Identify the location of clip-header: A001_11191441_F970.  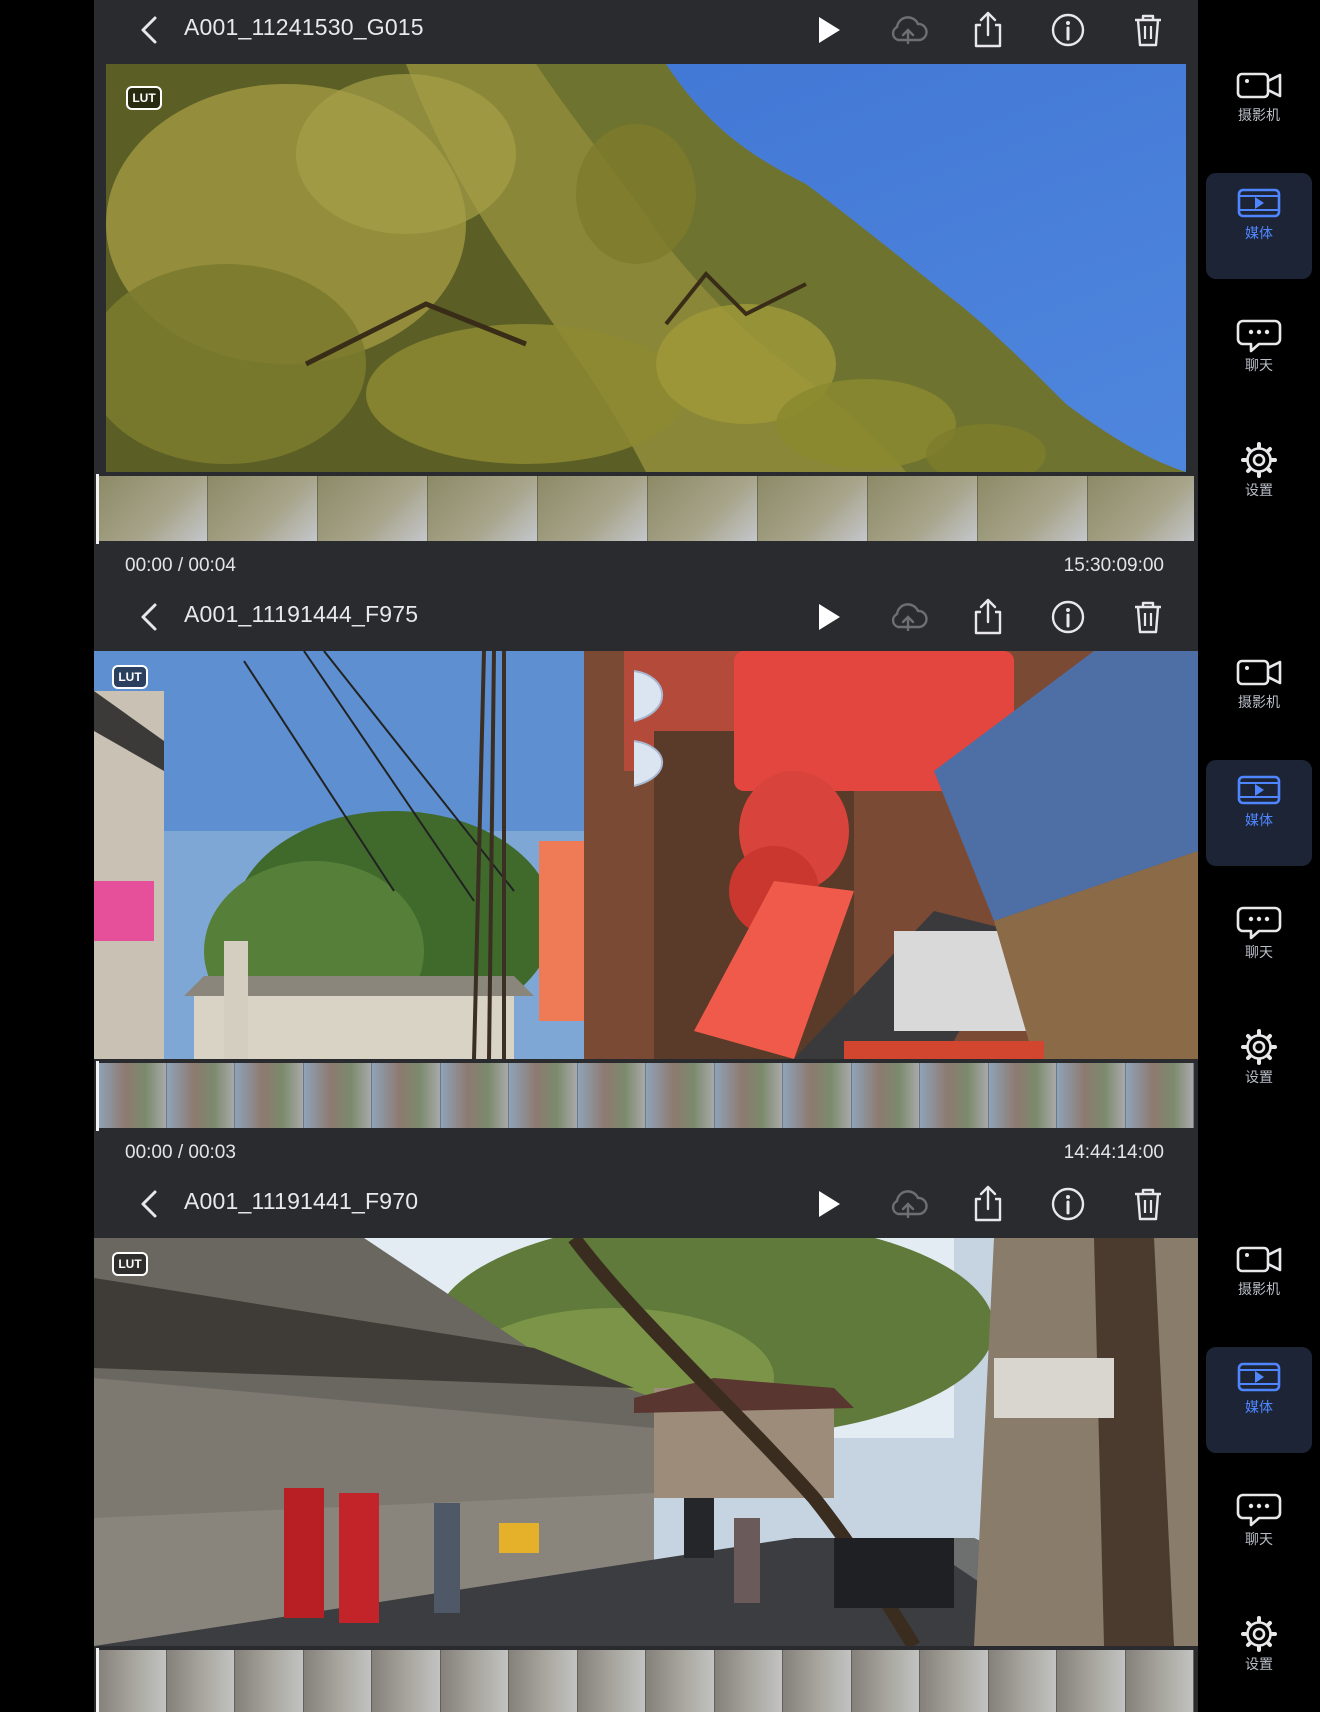
(646, 1205).